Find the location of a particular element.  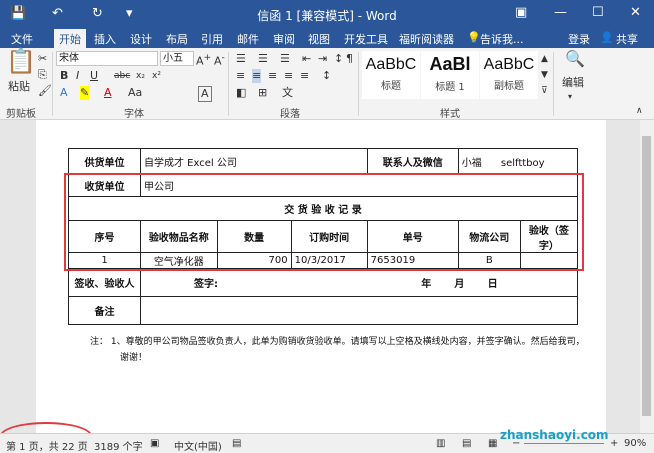

language-indicator: 中文(中国) is located at coordinates (198, 445).